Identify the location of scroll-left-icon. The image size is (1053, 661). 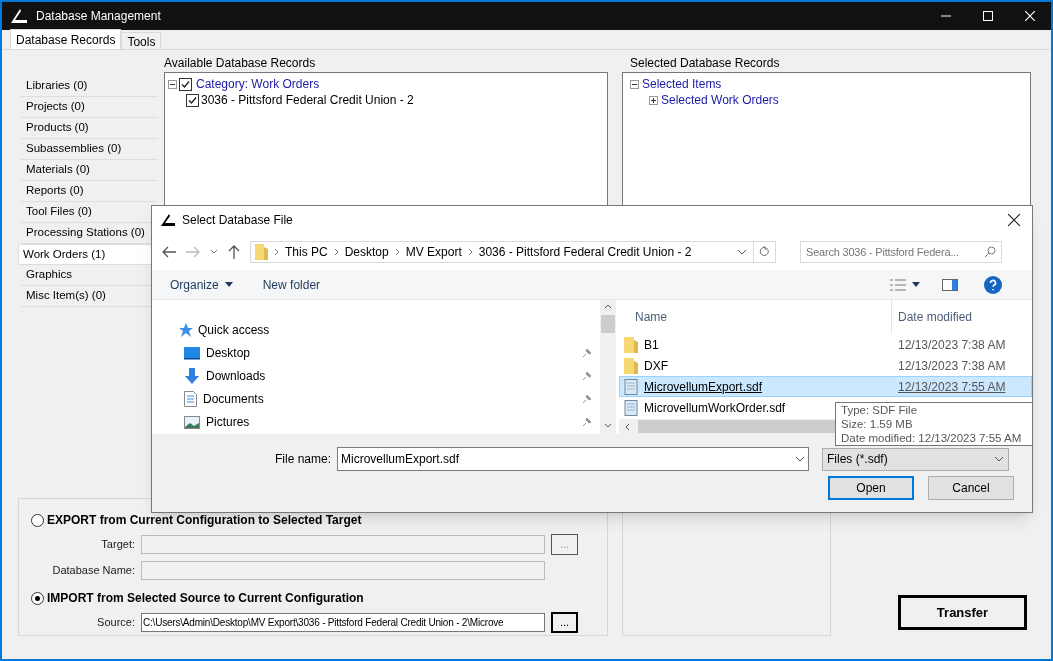
(627, 426).